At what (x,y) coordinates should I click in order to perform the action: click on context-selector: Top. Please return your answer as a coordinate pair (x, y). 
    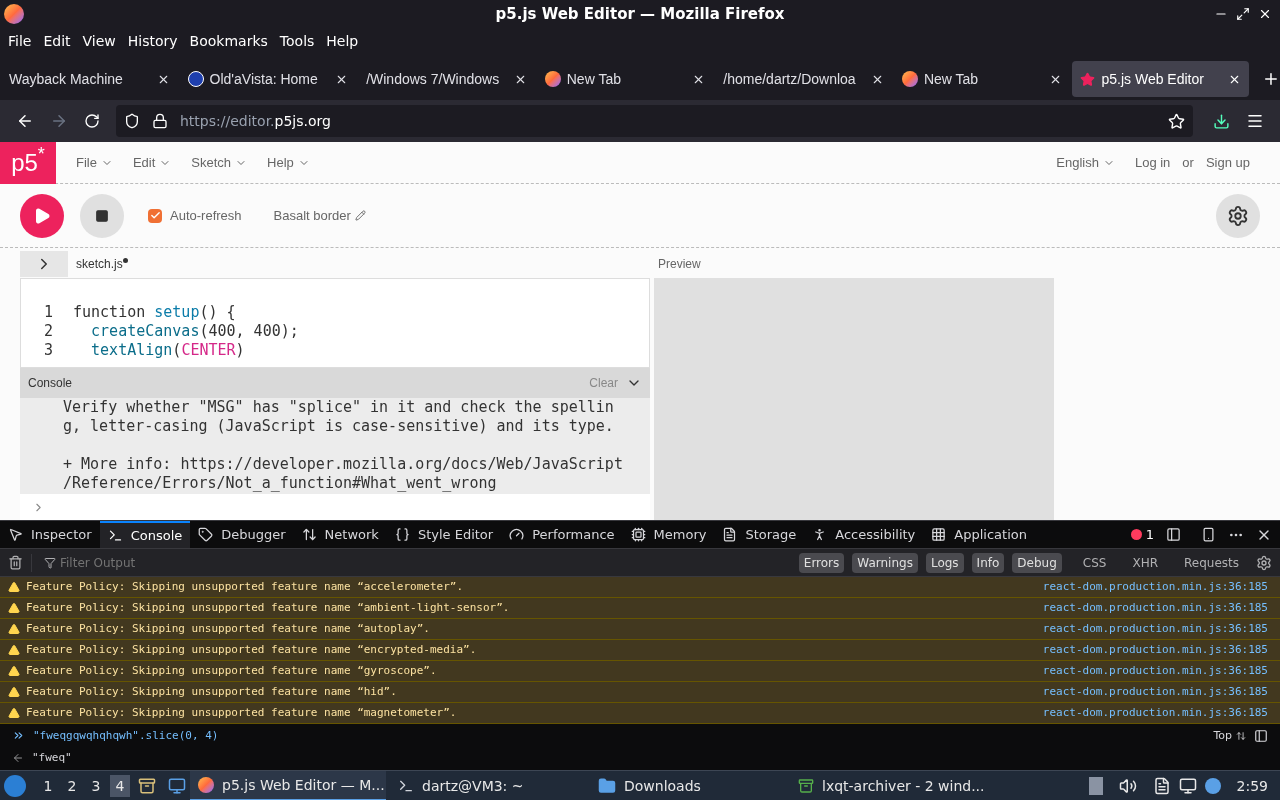
    Looking at the image, I should click on (1222, 735).